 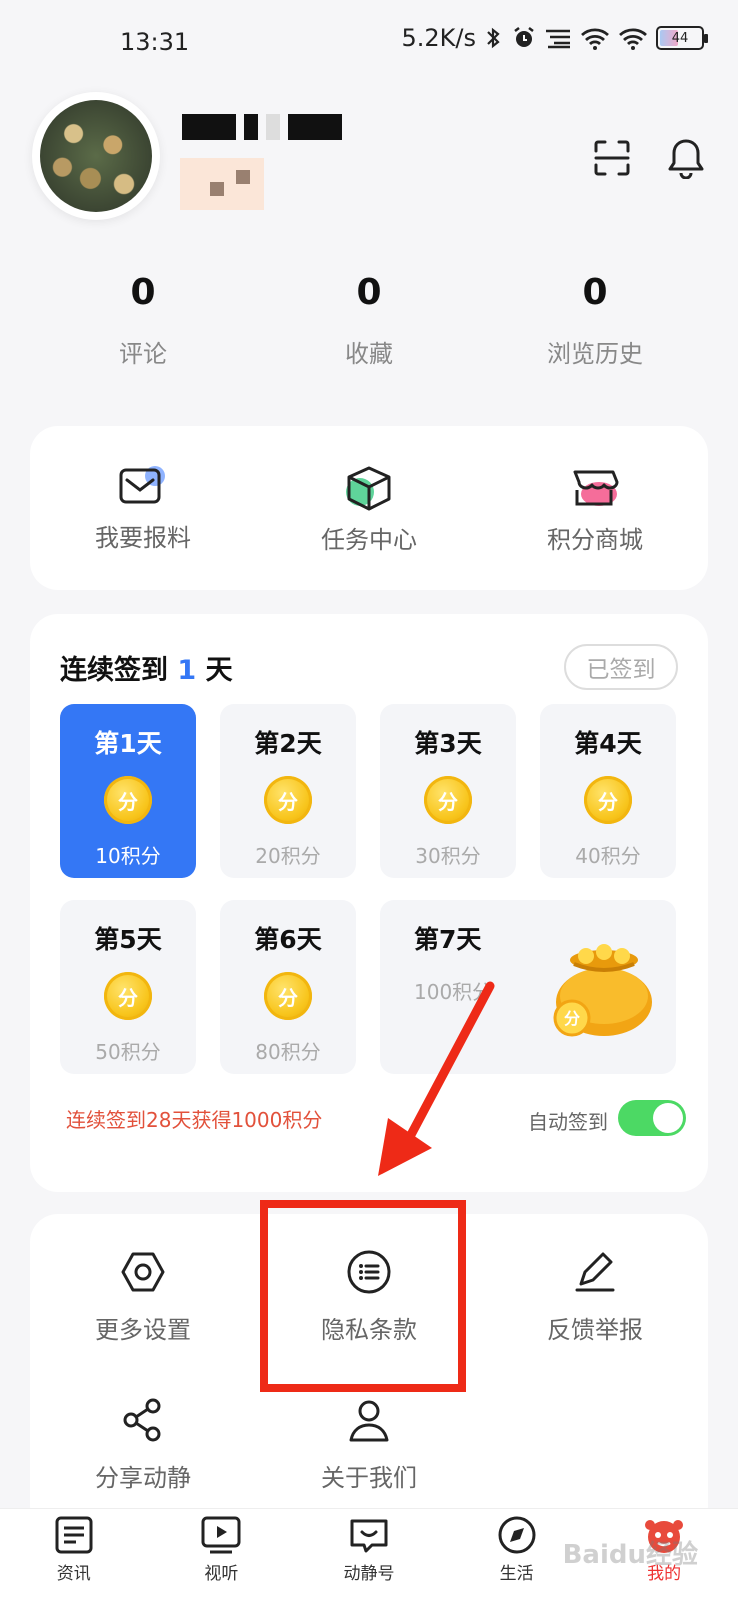 What do you see at coordinates (369, 1536) in the screenshot?
I see `chat-smile-icon` at bounding box center [369, 1536].